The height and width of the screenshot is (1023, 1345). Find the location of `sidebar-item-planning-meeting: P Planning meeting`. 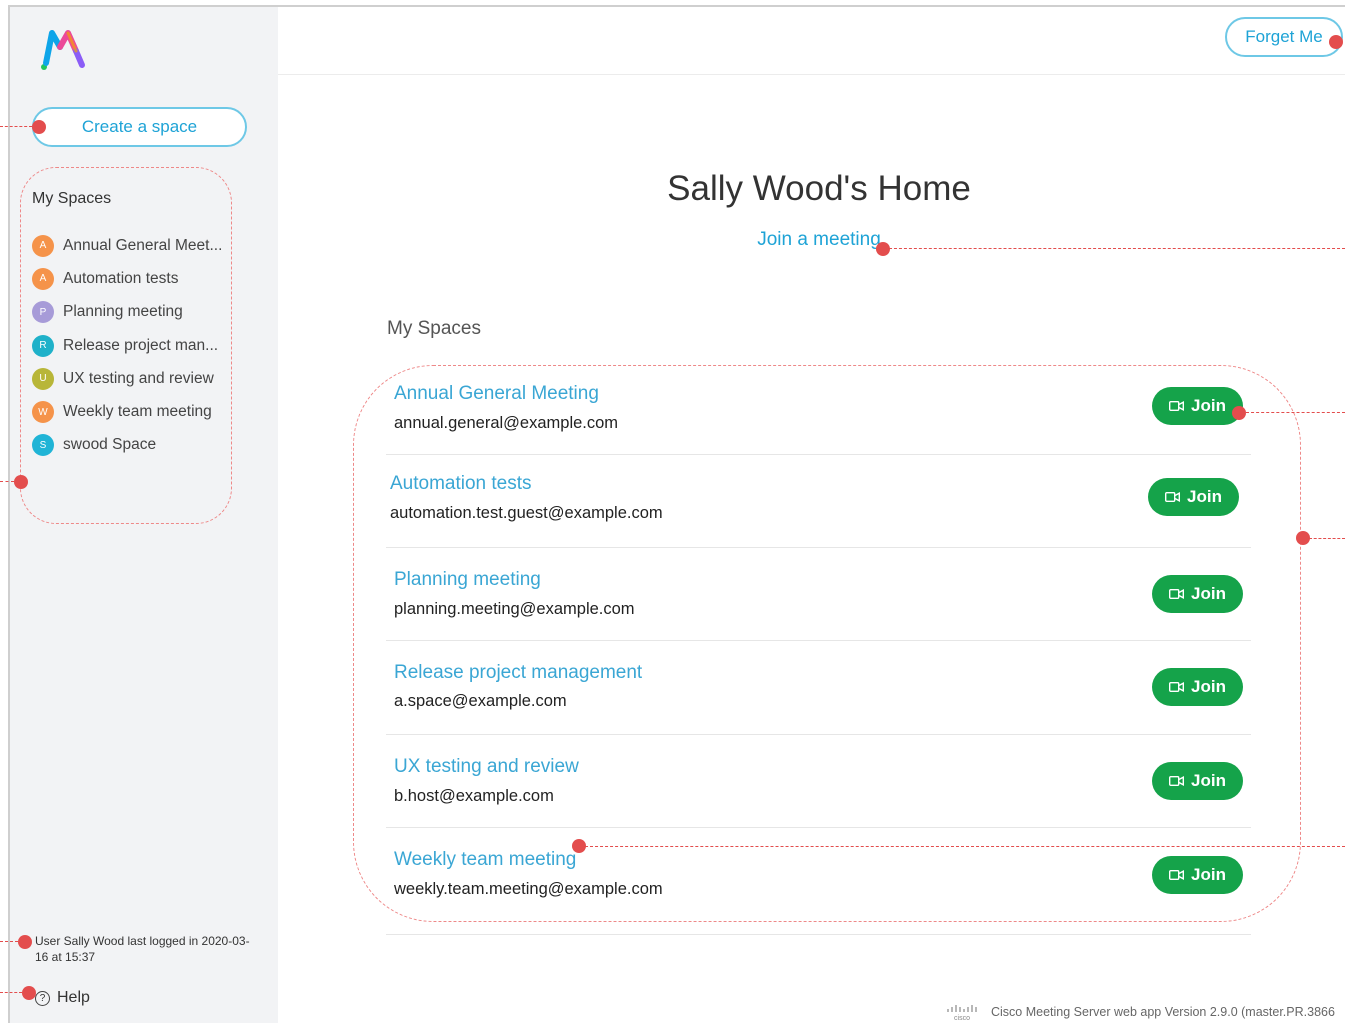

sidebar-item-planning-meeting: P Planning meeting is located at coordinates (127, 312).